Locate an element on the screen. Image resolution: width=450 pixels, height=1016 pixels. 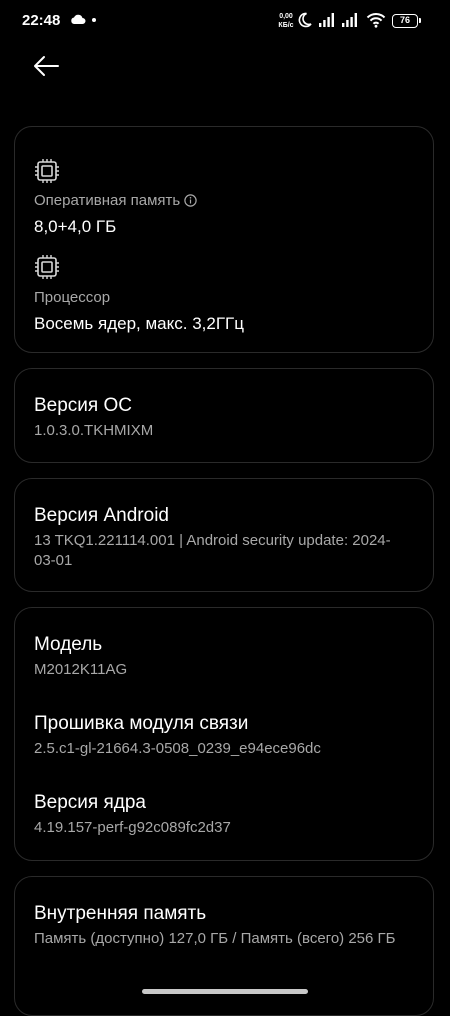
ram-label-text: Оперативная память is located at coordinates (107, 200).